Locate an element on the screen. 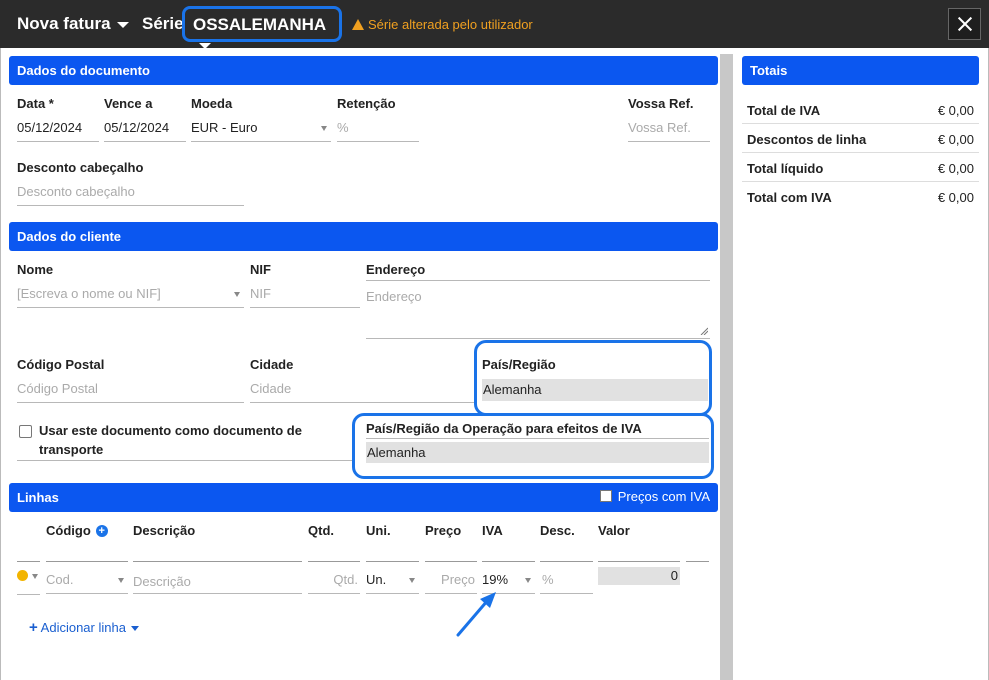 The width and height of the screenshot is (989, 680). data-label: Data * is located at coordinates (35, 103).